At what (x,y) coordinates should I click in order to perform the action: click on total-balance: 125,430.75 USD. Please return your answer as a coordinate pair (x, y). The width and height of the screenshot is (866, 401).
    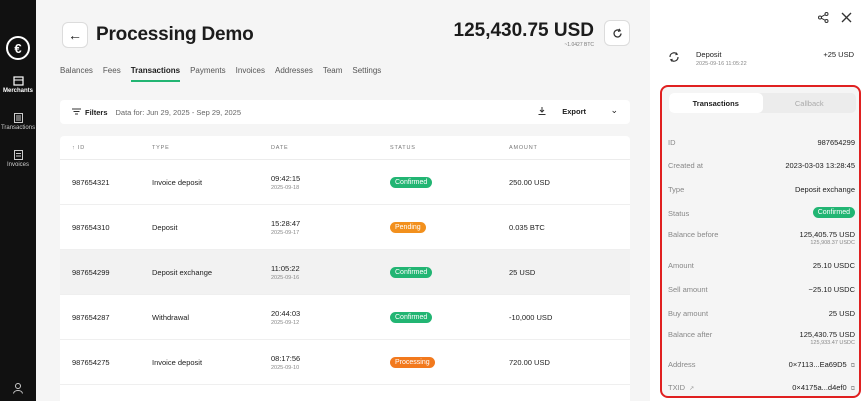
    Looking at the image, I should click on (524, 30).